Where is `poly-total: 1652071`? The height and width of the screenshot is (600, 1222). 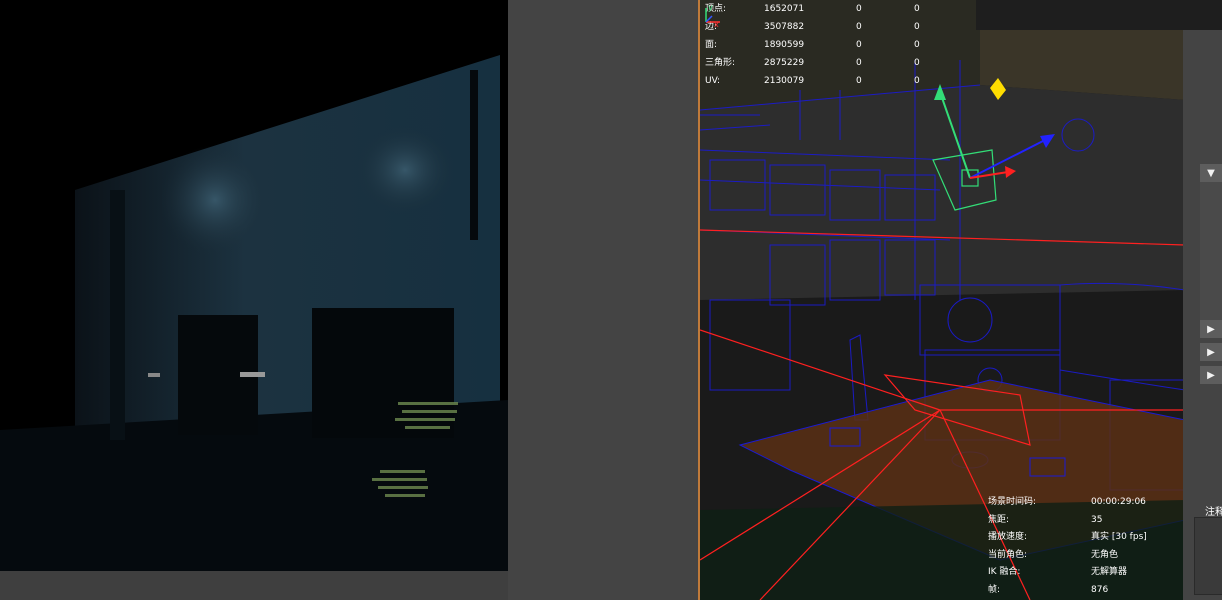
poly-total: 1652071 is located at coordinates (784, 9).